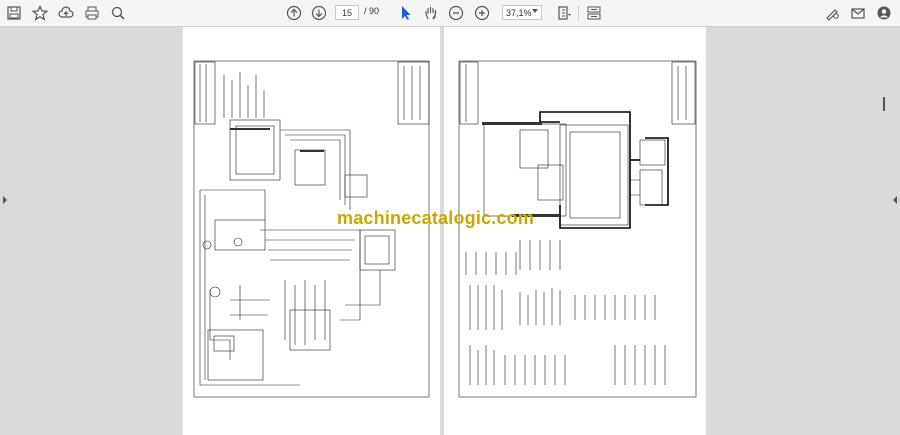 This screenshot has width=900, height=435. I want to click on watermark-text: machinecatalogic.com, so click(436, 218).